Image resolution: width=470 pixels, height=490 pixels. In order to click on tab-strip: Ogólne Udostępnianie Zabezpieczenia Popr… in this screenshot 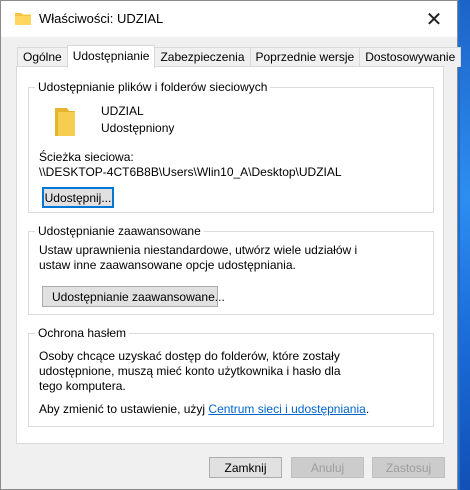, I will do `click(239, 56)`.